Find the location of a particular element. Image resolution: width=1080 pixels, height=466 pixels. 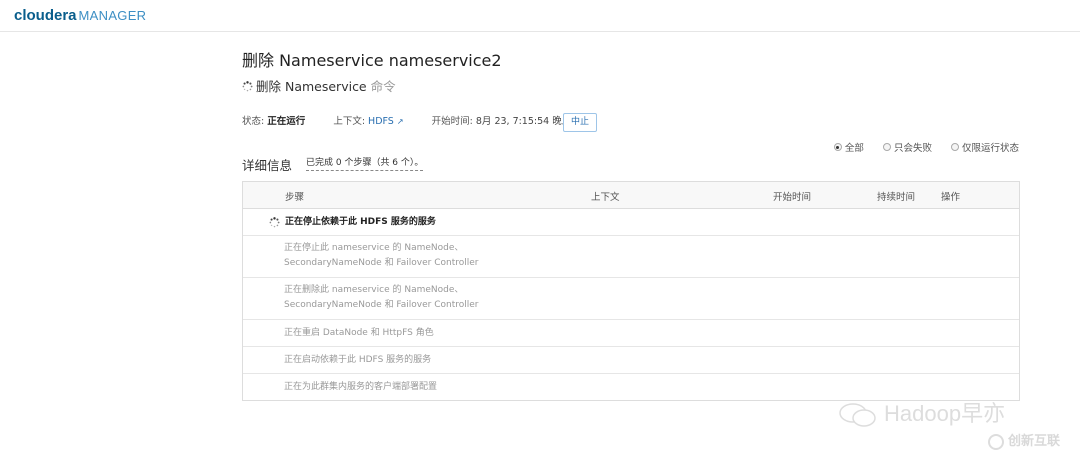

start-time-value: 8月 23, 7:15:54 晚上 is located at coordinates (523, 121).